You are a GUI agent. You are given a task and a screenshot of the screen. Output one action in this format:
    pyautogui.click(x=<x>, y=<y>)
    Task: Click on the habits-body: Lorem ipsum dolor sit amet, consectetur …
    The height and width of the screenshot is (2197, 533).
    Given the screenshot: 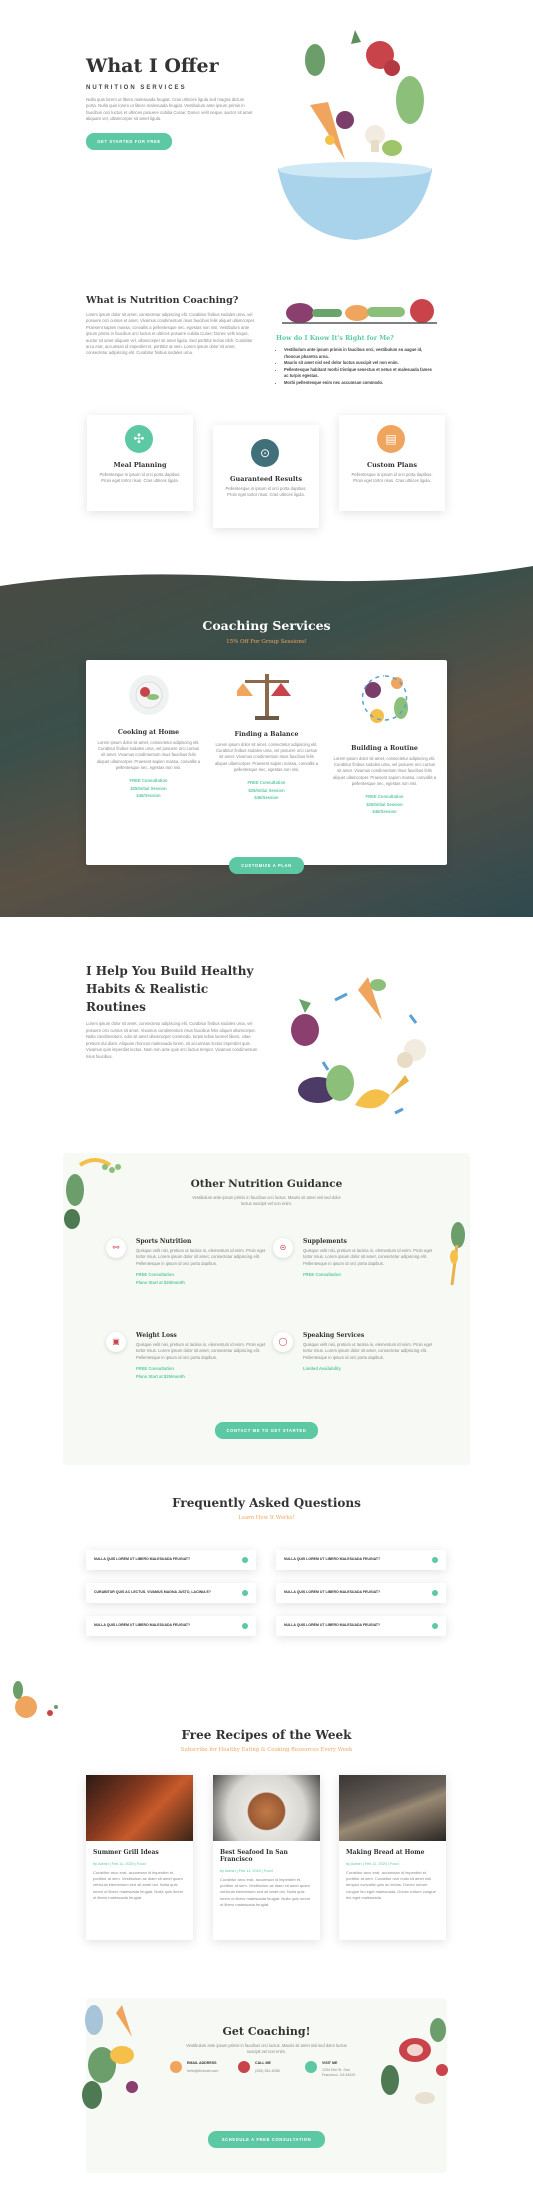 What is the action you would take?
    pyautogui.click(x=172, y=1040)
    